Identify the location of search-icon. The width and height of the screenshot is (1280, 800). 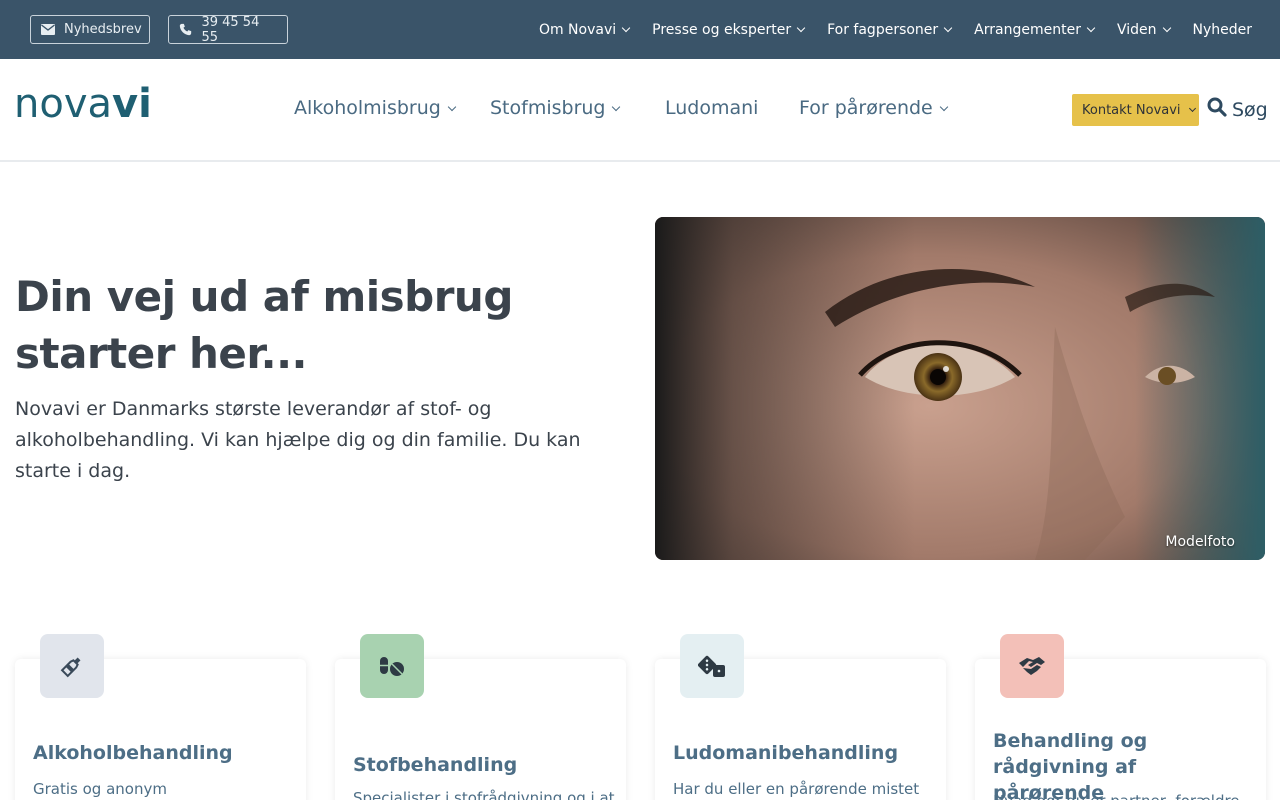
(1217, 109).